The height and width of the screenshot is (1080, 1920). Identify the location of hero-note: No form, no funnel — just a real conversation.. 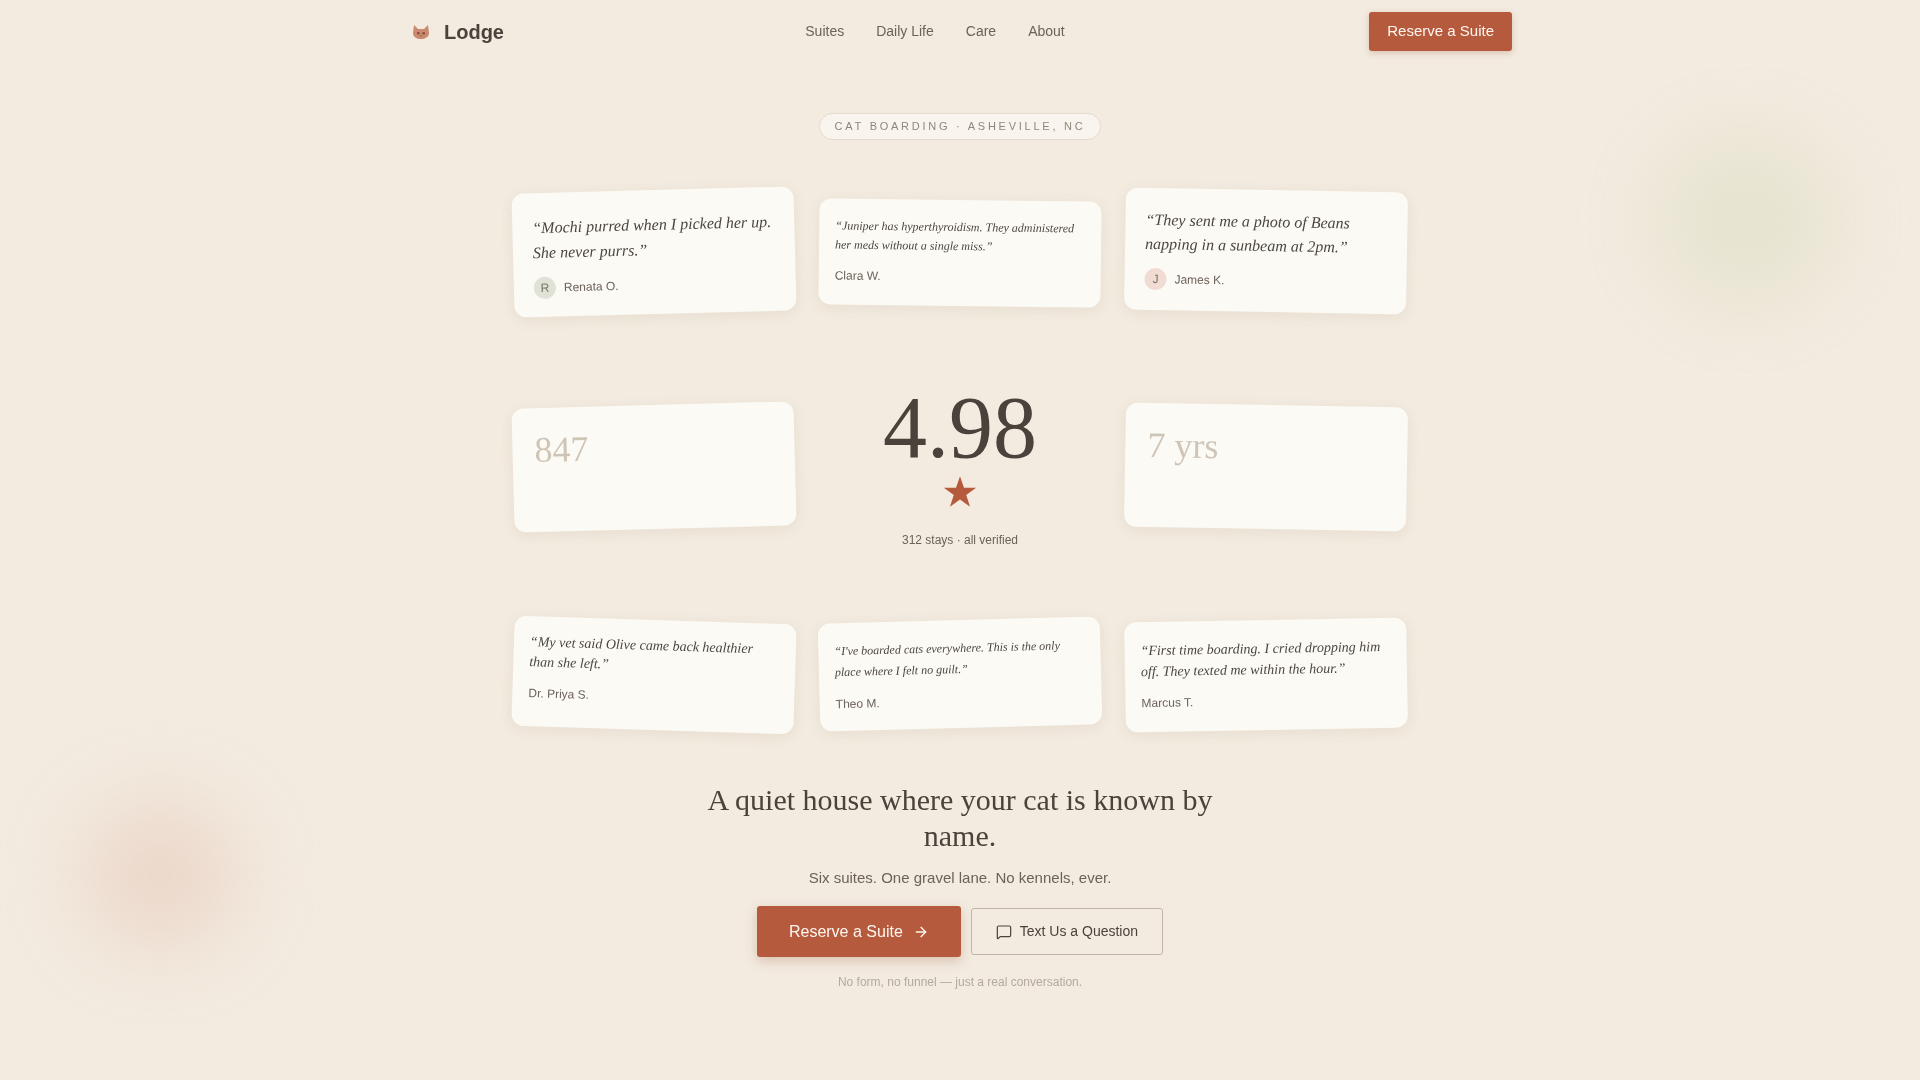
(960, 982).